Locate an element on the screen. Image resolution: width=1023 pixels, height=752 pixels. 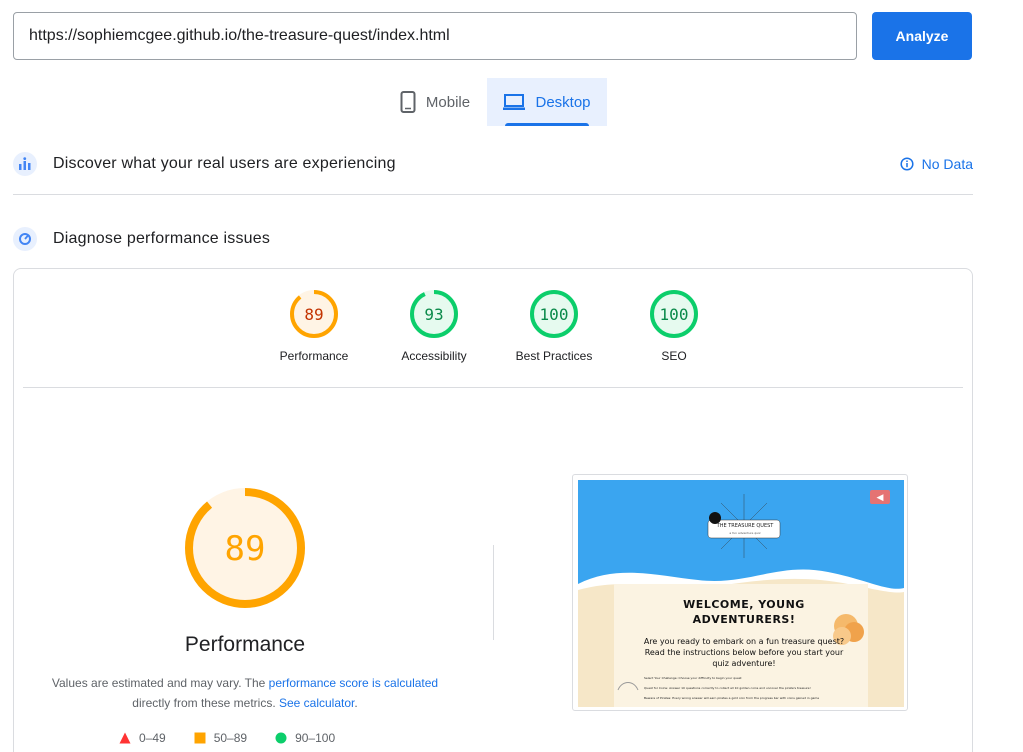
tab-desktop: Desktop is located at coordinates (547, 102).